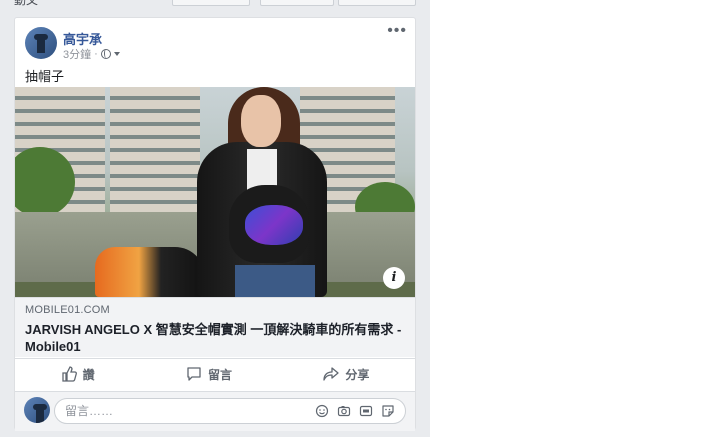 The width and height of the screenshot is (720, 437). Describe the element at coordinates (194, 374) in the screenshot. I see `comment-icon` at that location.